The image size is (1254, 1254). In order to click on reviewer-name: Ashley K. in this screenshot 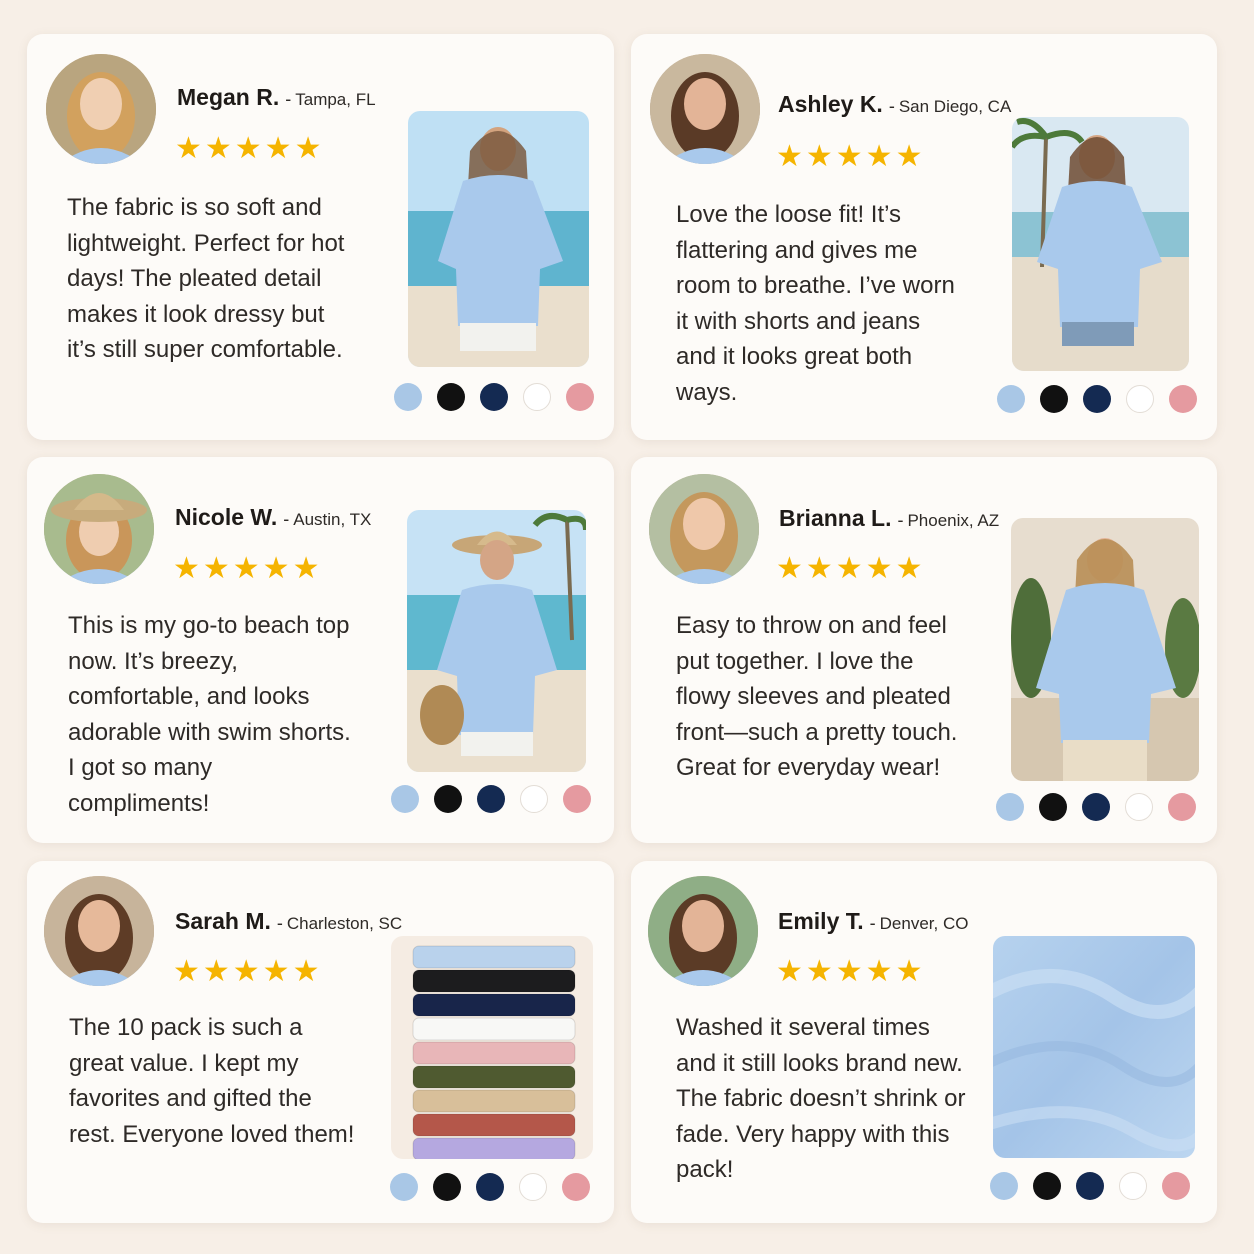, I will do `click(830, 104)`.